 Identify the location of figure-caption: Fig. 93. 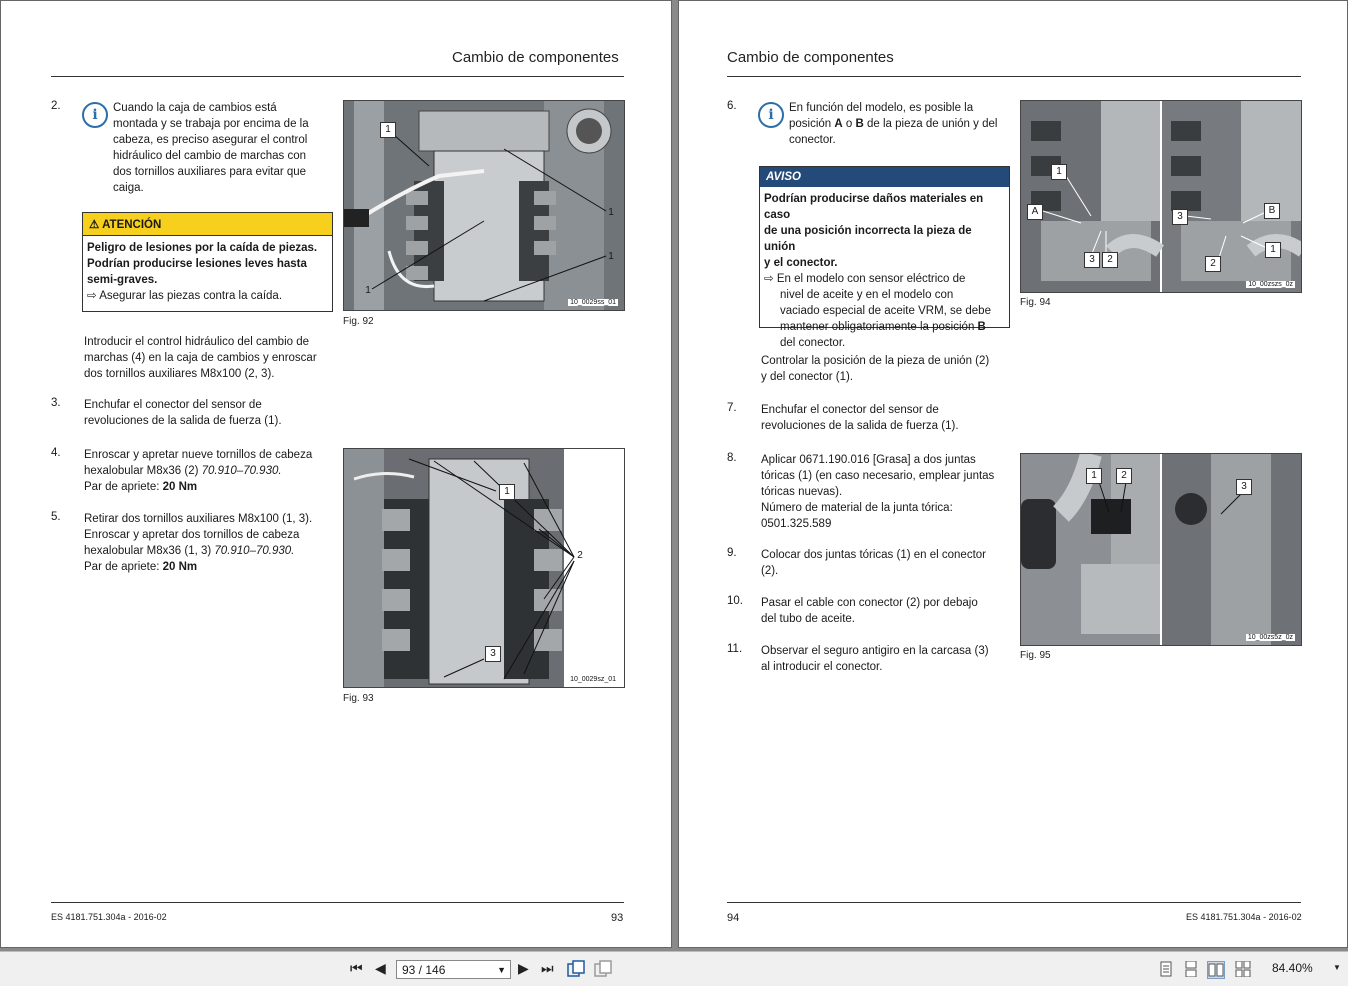
(358, 698).